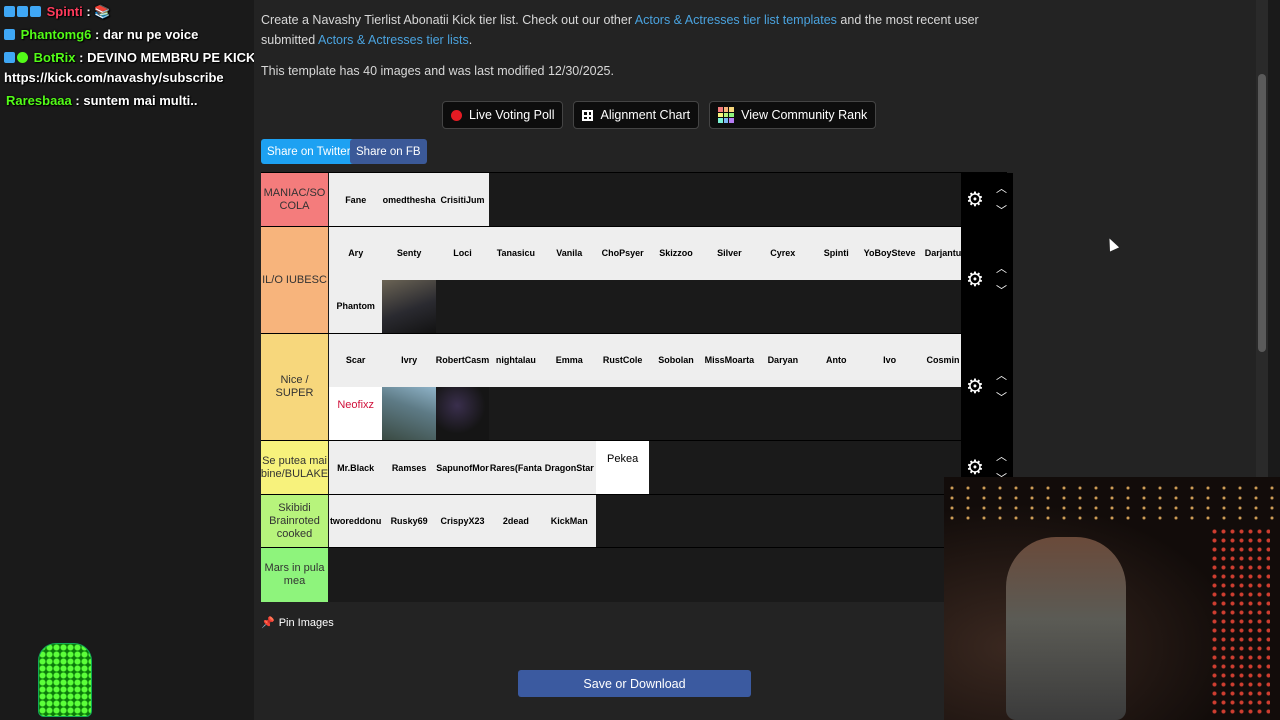 The image size is (1280, 720). I want to click on user-lists-link: Actors & Actresses tier lists, so click(393, 40).